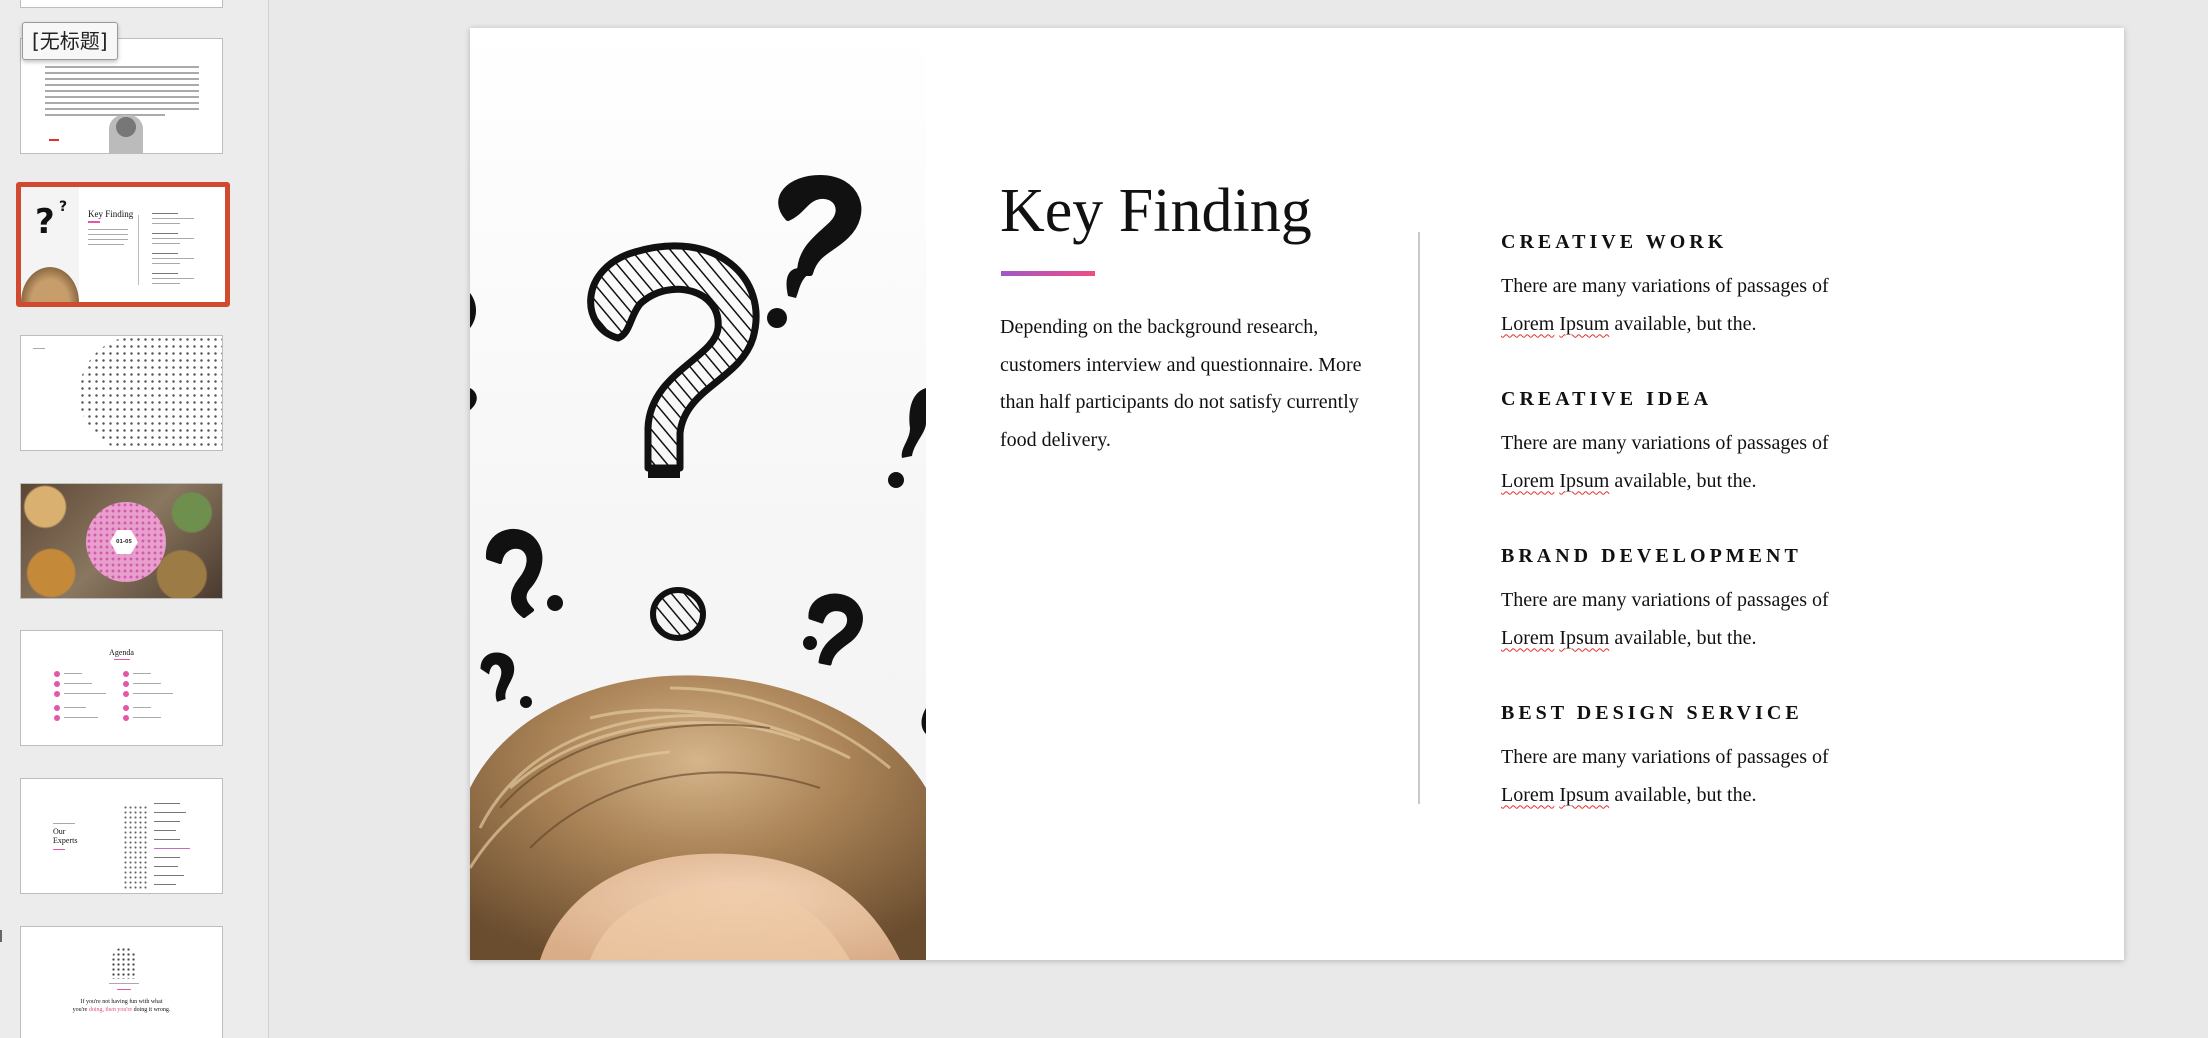 The image size is (2208, 1038). Describe the element at coordinates (1614, 242) in the screenshot. I see `finding-heading: CREATIVE WORK` at that location.